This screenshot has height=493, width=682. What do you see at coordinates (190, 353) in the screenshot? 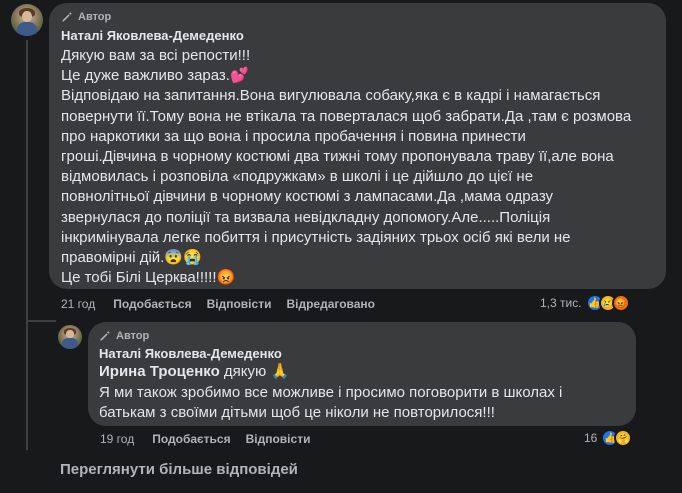
I see `reply-author: Наталі Яковлева-Демеденко` at bounding box center [190, 353].